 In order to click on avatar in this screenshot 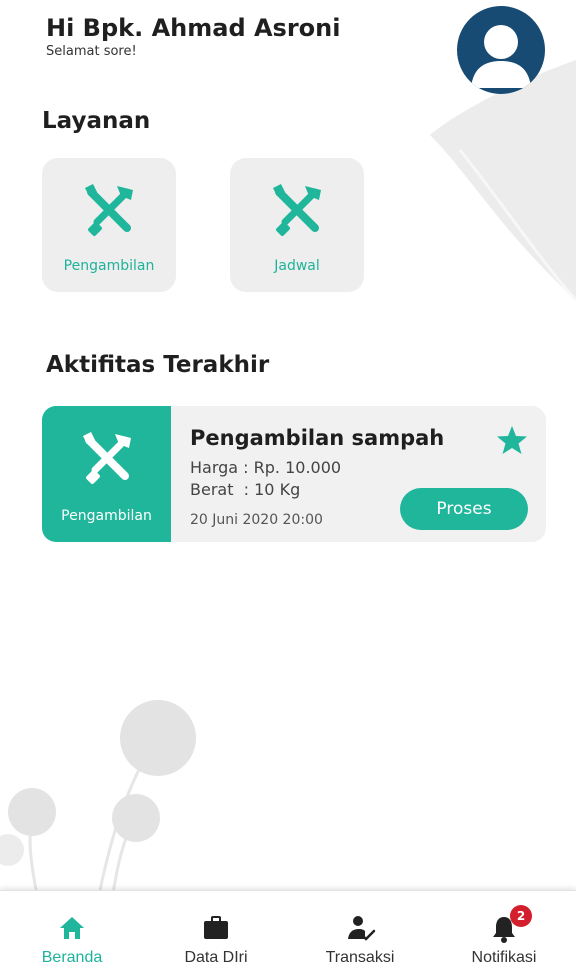, I will do `click(501, 50)`.